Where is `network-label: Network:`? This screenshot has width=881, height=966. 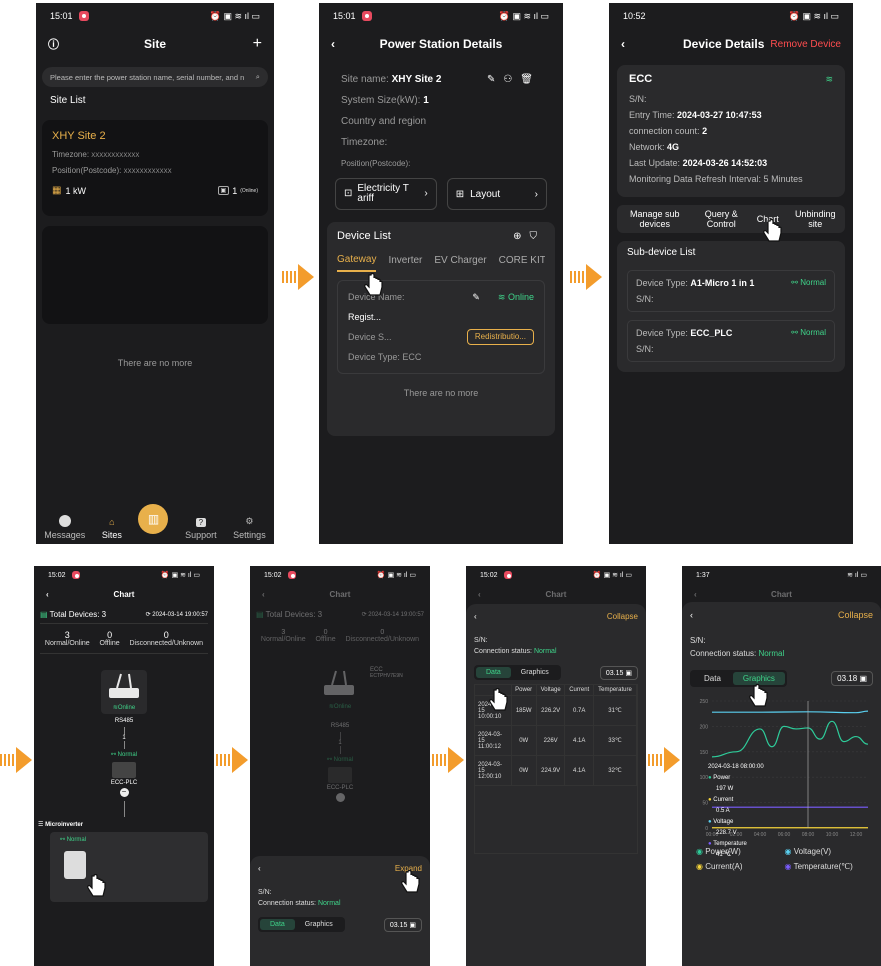
network-label: Network: is located at coordinates (647, 147).